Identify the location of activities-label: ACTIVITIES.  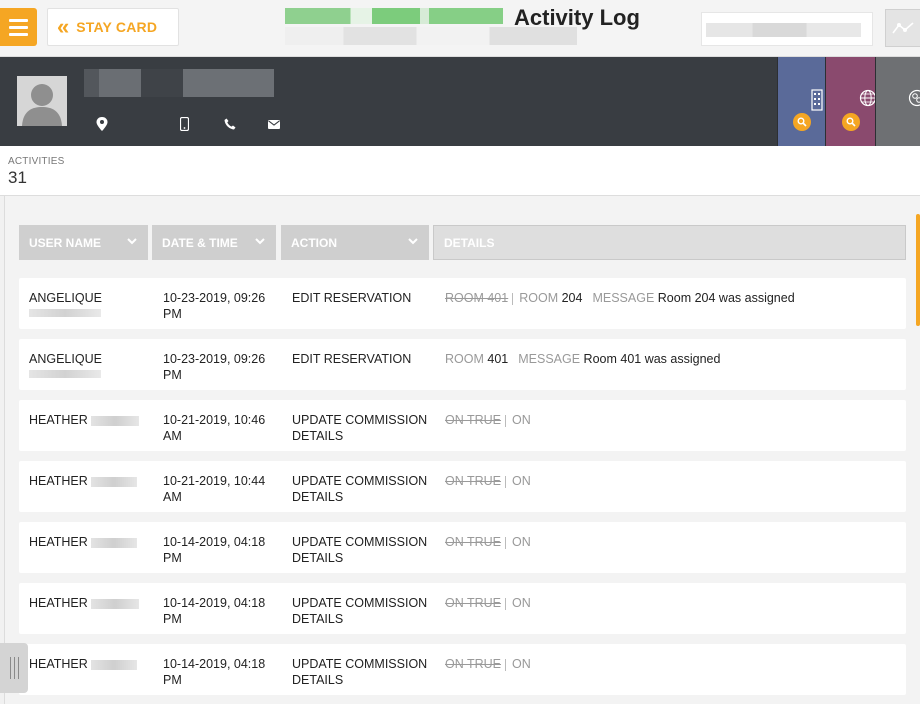
(36, 161).